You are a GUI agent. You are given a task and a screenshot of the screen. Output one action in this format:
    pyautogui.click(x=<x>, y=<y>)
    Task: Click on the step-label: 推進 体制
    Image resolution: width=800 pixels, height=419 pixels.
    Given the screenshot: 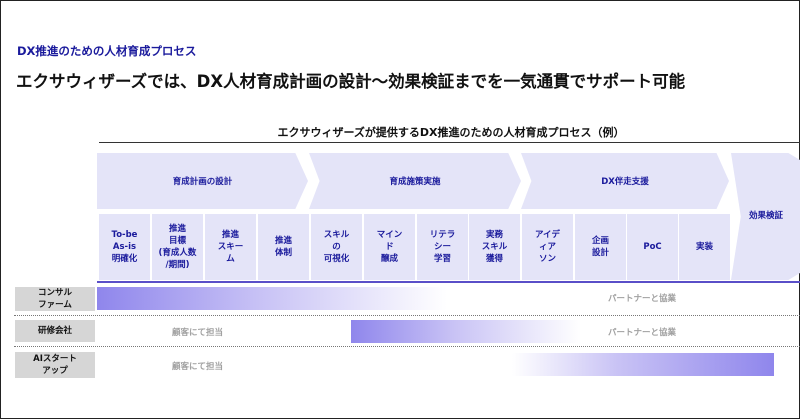 What is the action you would take?
    pyautogui.click(x=283, y=247)
    